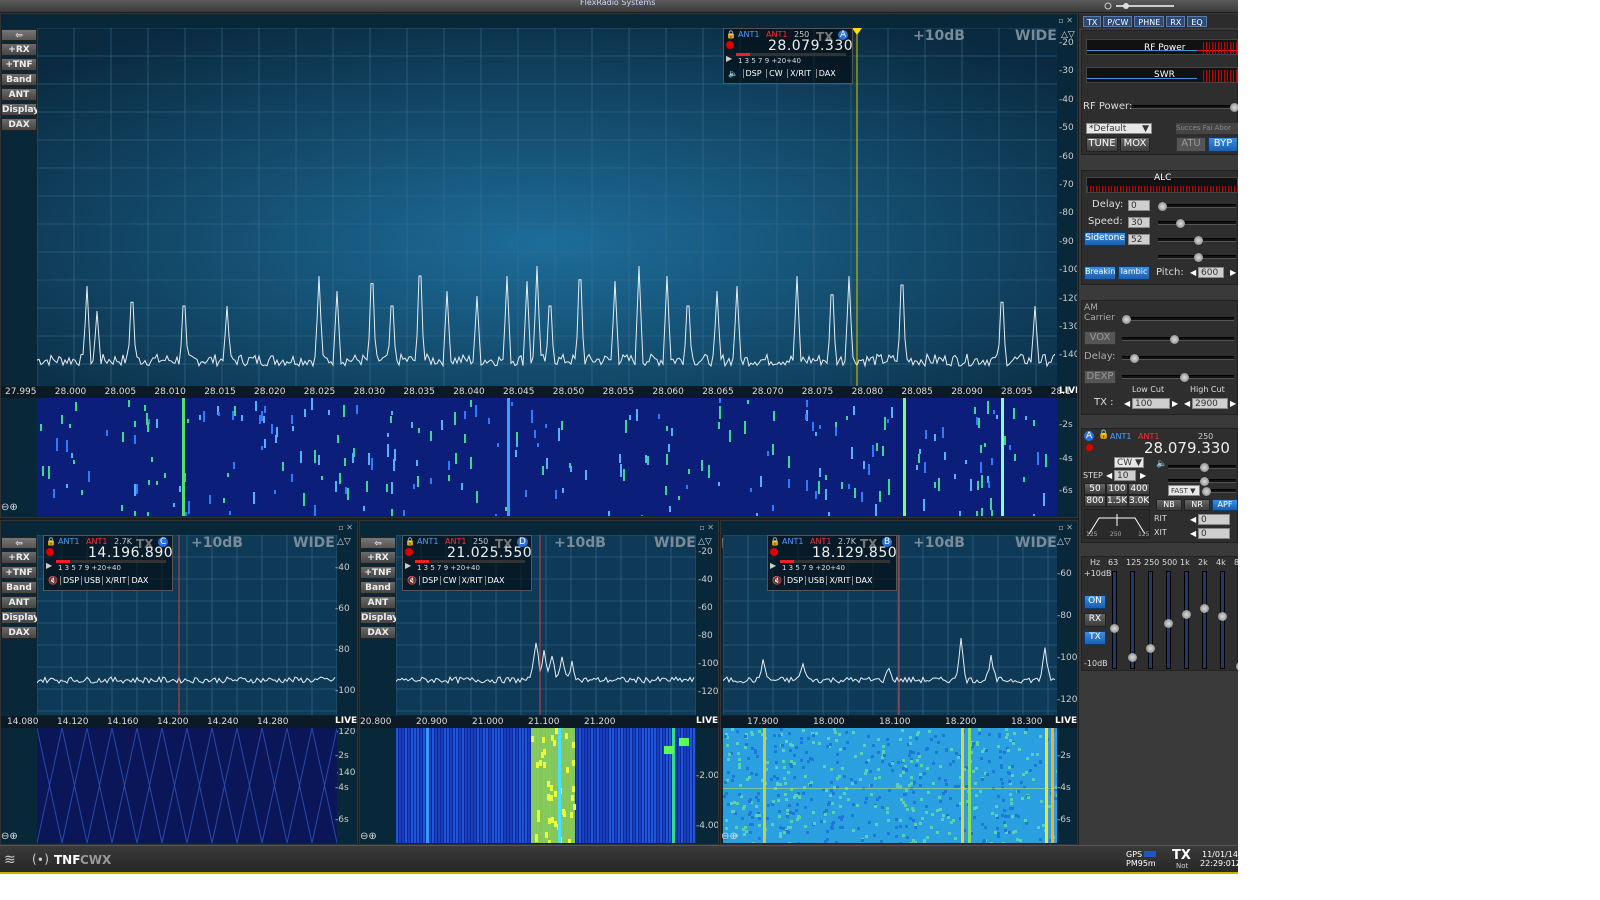  I want to click on filter-preset-button: 400, so click(1139, 489).